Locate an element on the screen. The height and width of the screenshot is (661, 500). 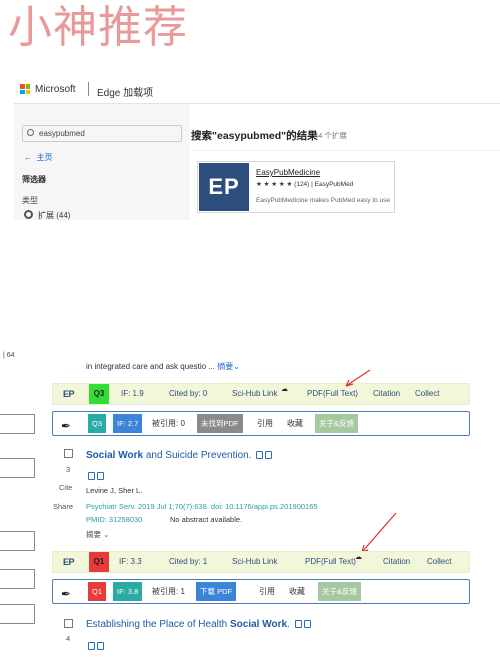
bar-d-collect: 收藏 is located at coordinates (297, 591).